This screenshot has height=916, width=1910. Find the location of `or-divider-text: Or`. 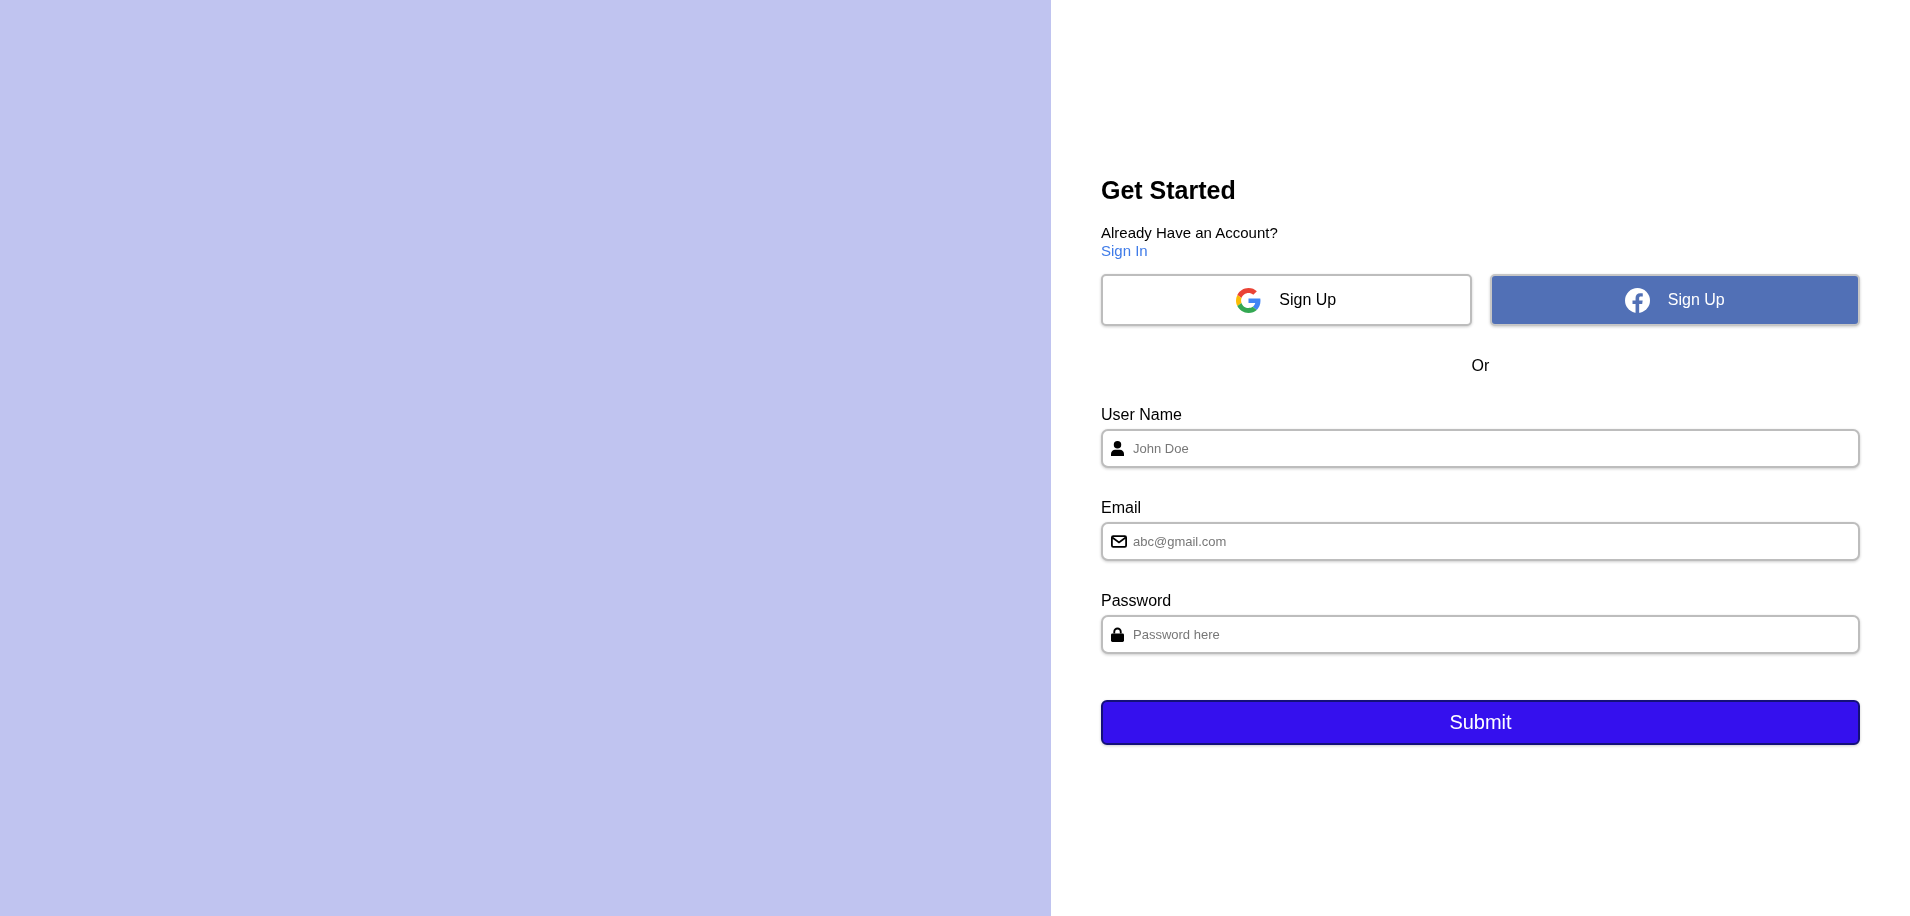

or-divider-text: Or is located at coordinates (1480, 366).